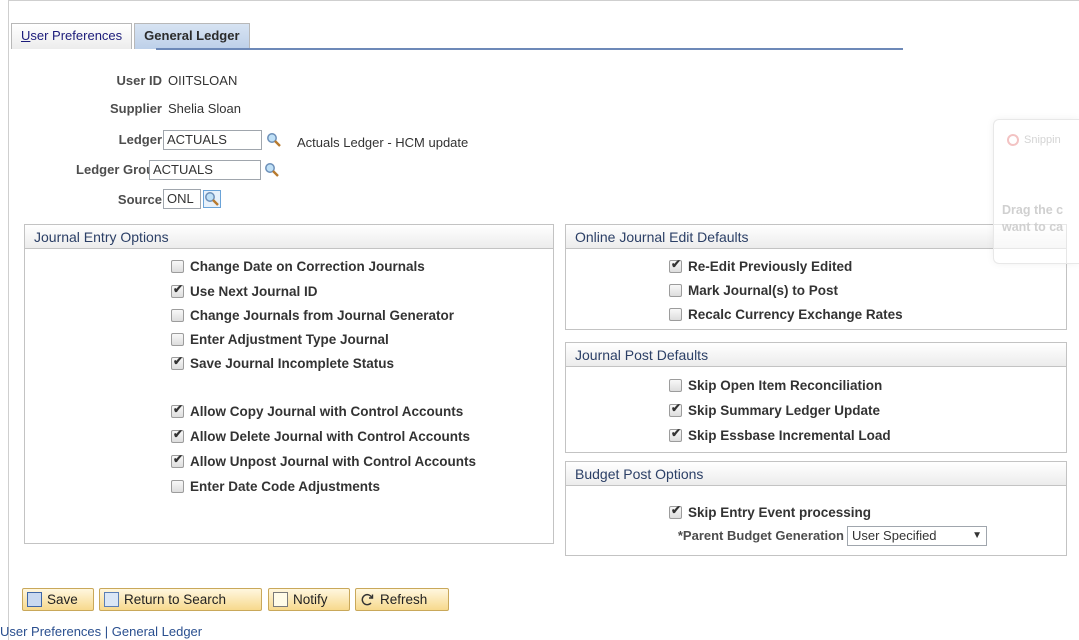  I want to click on source-label: Source, so click(139, 199).